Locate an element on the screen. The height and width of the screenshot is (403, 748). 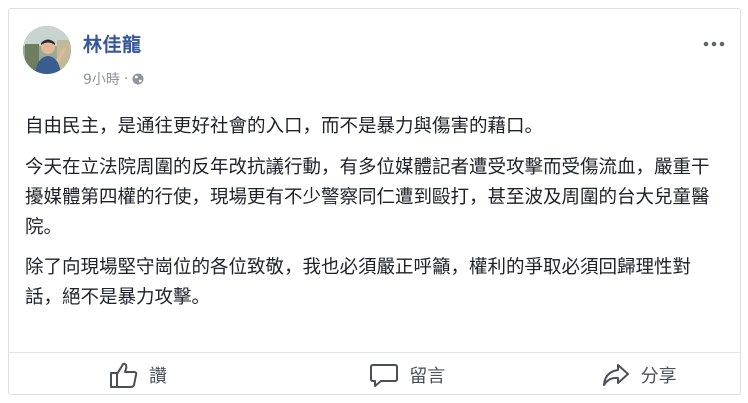
post-meta: 9小時 · is located at coordinates (113, 79).